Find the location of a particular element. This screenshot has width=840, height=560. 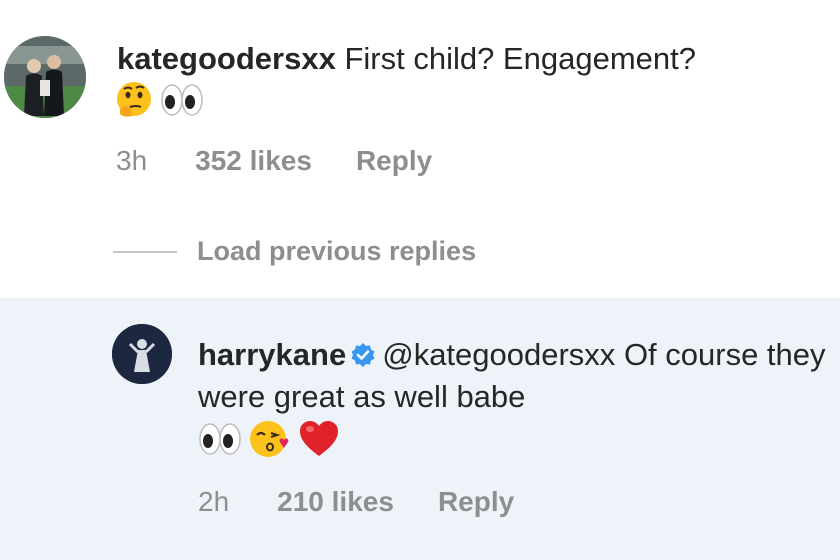

avatar-harrykane is located at coordinates (142, 354).